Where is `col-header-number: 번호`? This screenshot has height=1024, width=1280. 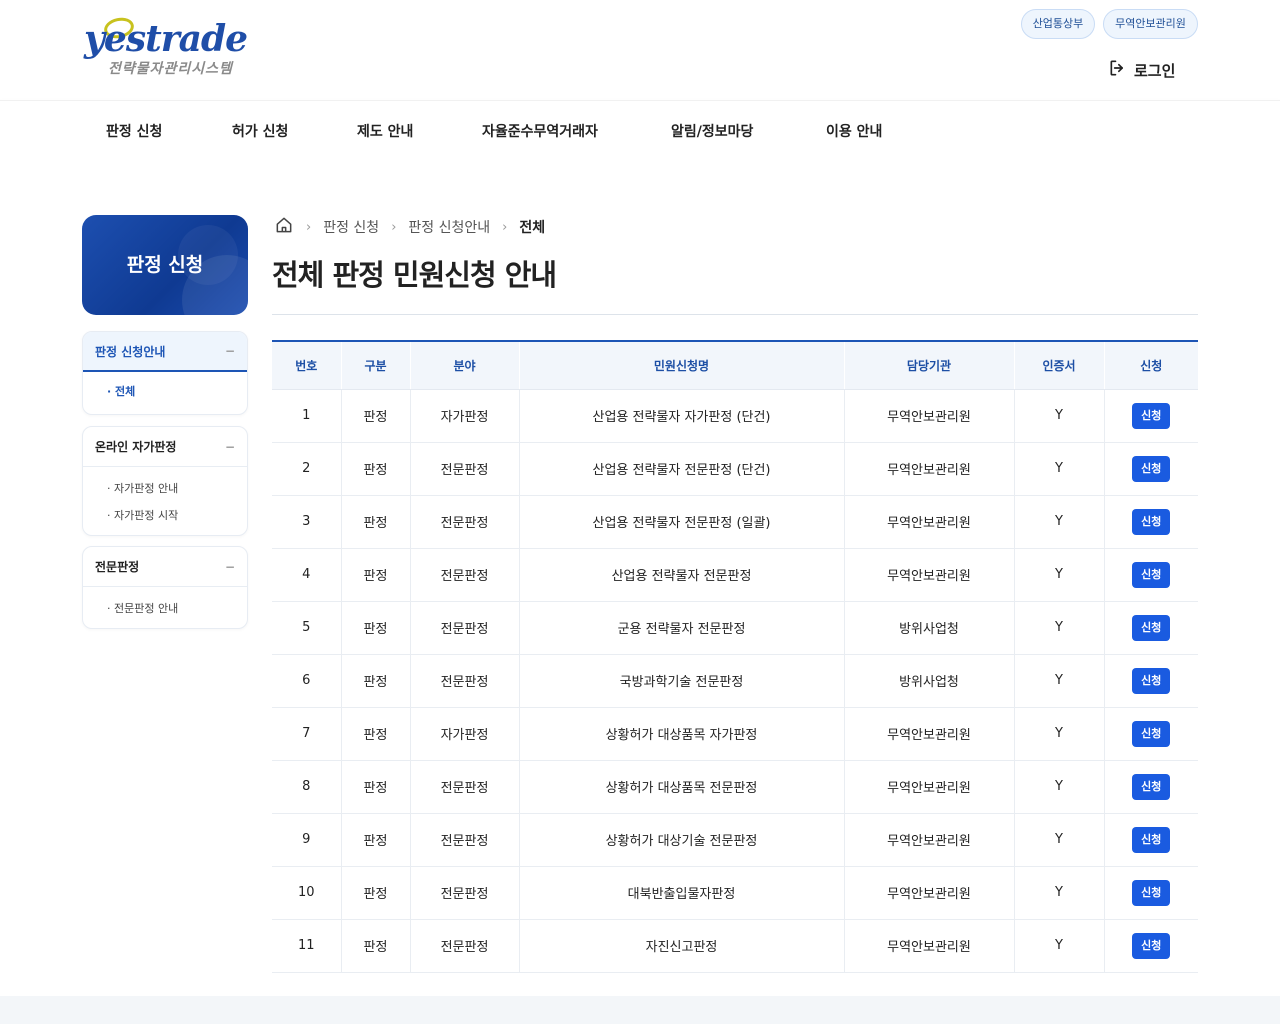 col-header-number: 번호 is located at coordinates (306, 365).